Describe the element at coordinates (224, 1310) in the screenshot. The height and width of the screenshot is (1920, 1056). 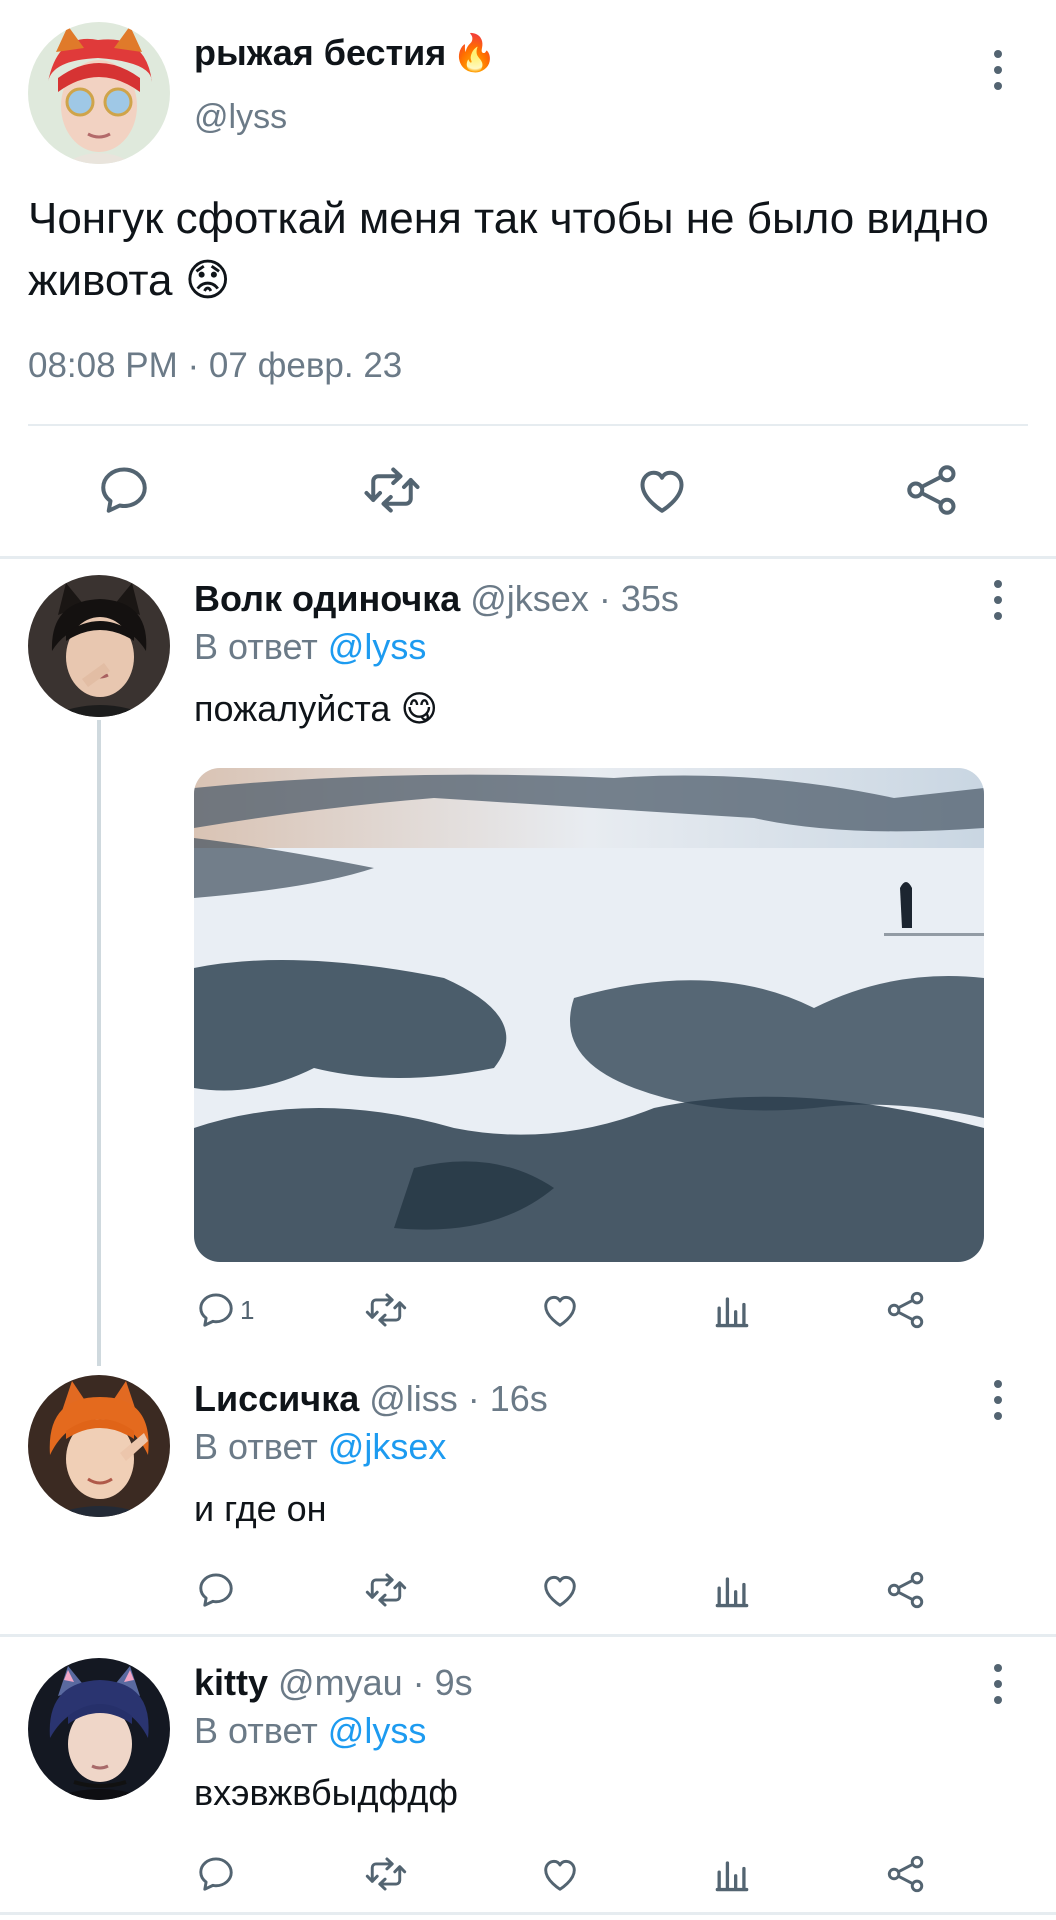
I see `reply-icon: 1` at that location.